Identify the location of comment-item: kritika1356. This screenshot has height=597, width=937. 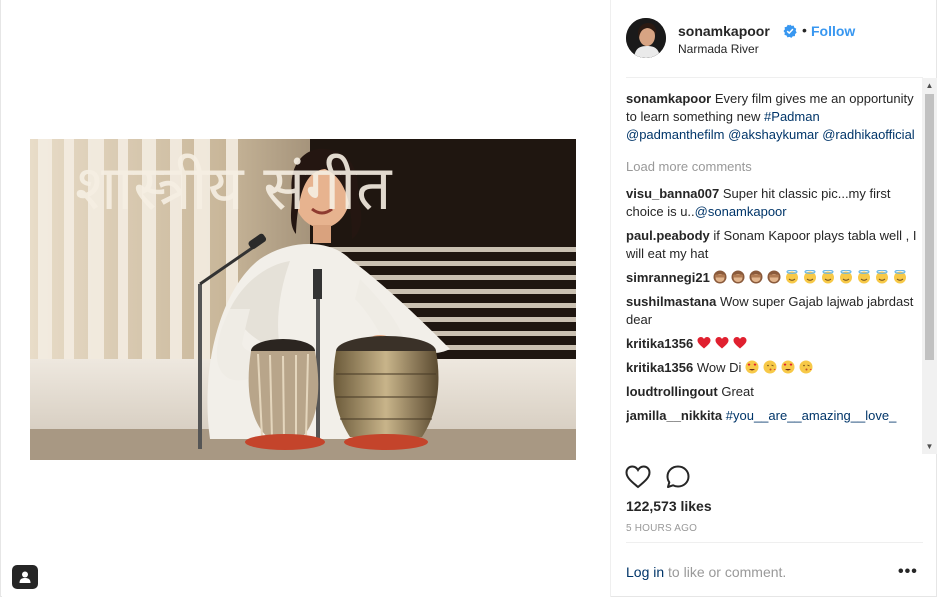
(772, 344).